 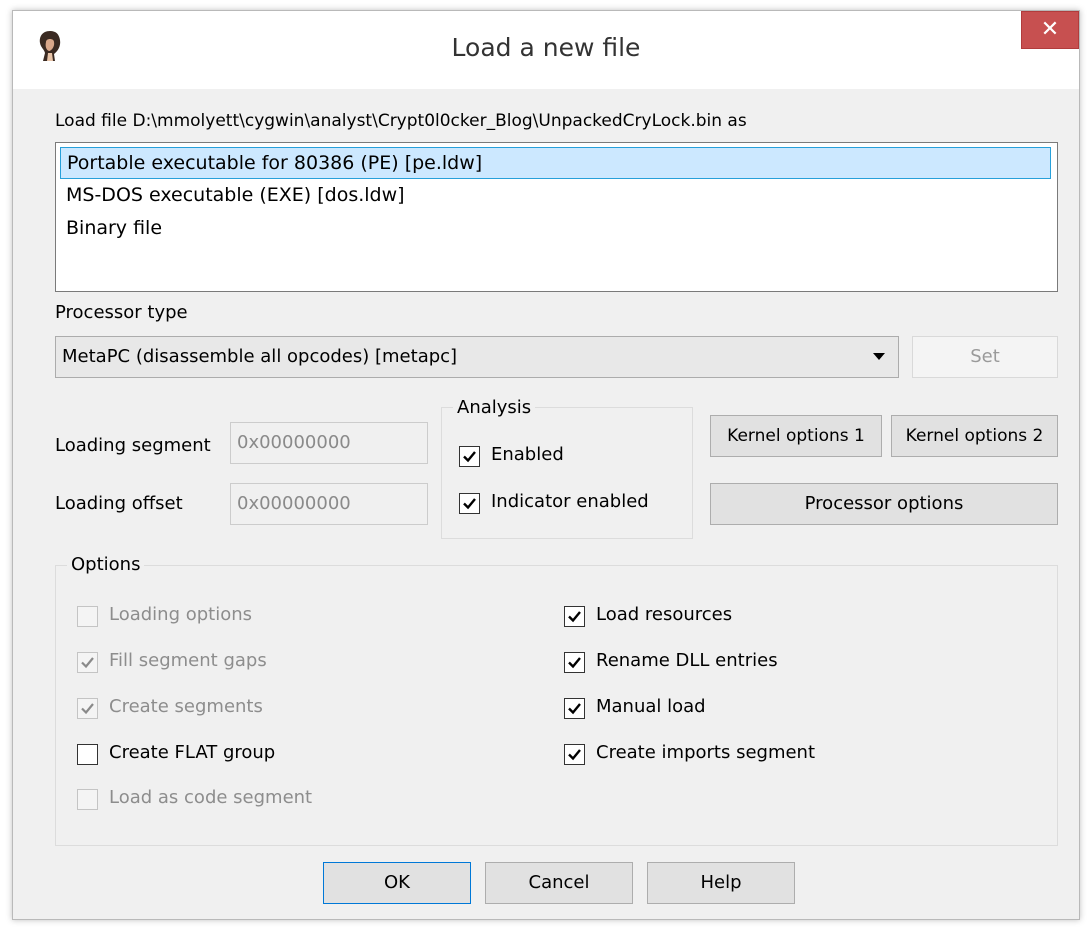 I want to click on checkbox-create-flat-group: Create FLAT group, so click(x=277, y=755).